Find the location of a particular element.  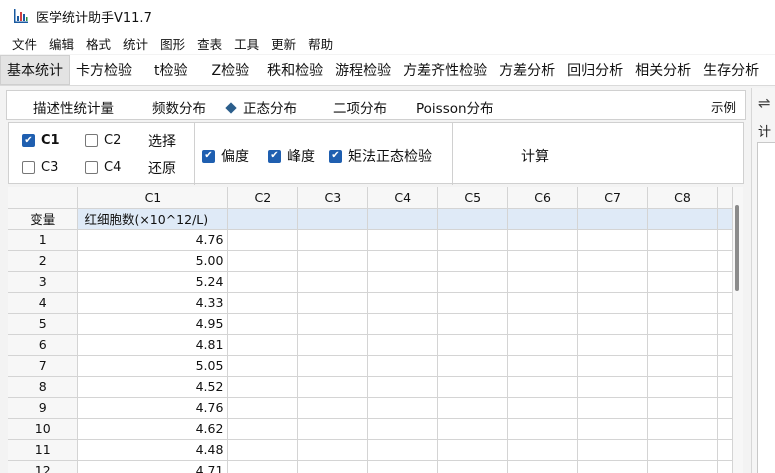

subtab-binomial: 二项分布 is located at coordinates (360, 107).